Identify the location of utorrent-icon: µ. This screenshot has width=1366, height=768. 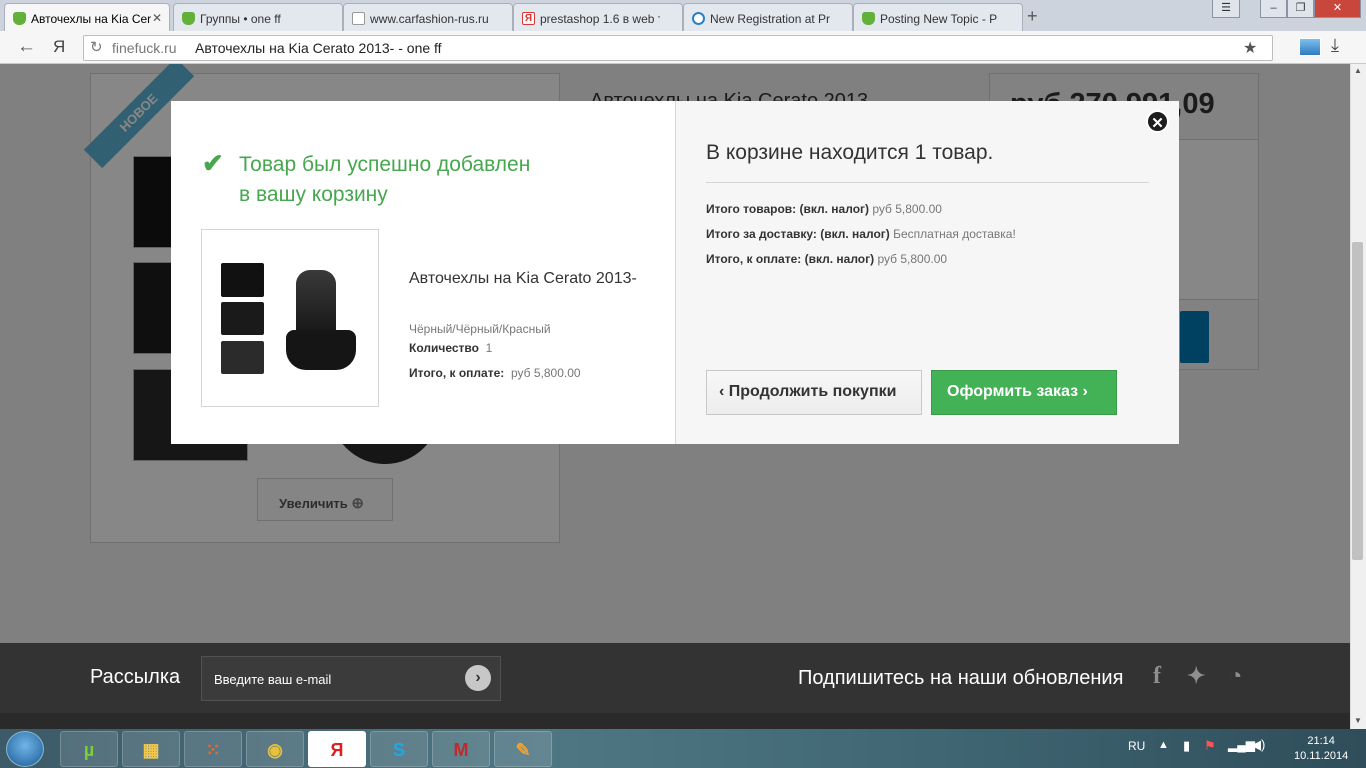
(89, 749).